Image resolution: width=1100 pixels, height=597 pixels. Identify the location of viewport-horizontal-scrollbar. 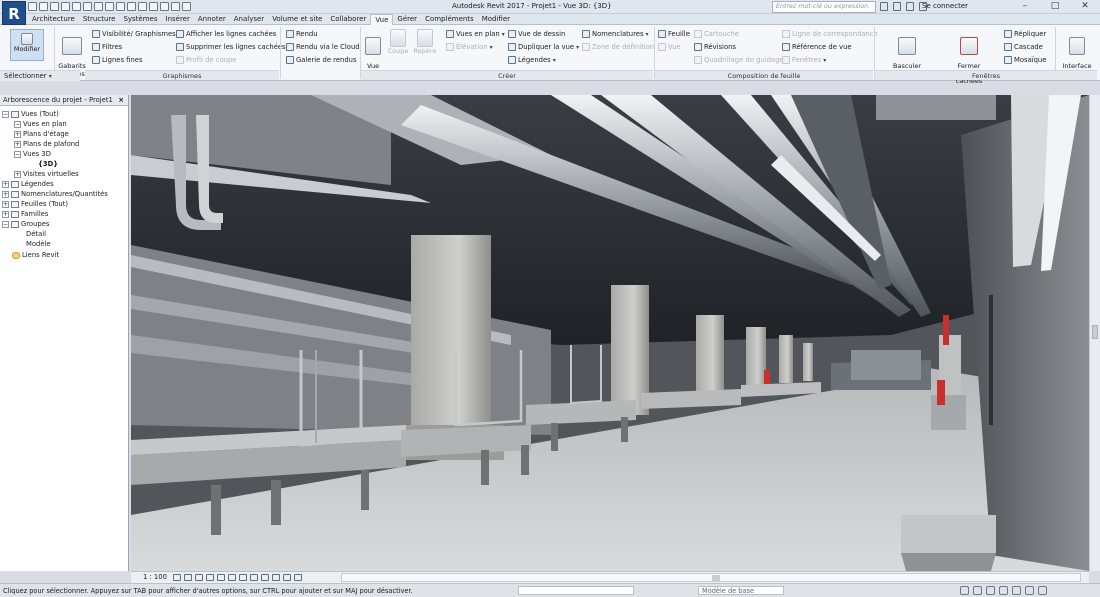
(711, 577).